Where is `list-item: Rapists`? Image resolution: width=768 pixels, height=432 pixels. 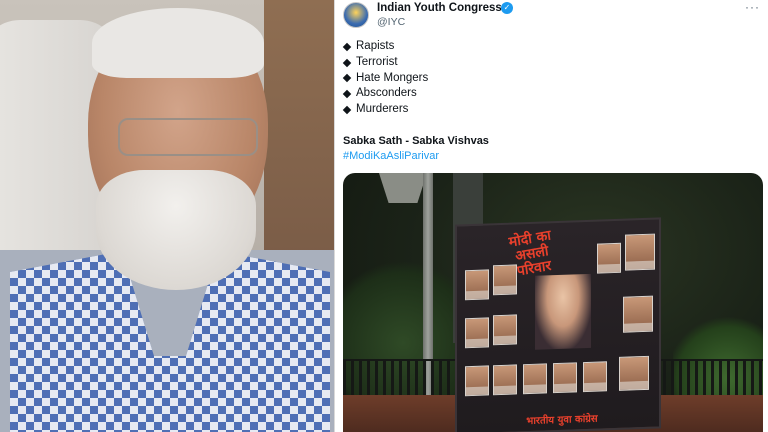
list-item: Rapists is located at coordinates (385, 47).